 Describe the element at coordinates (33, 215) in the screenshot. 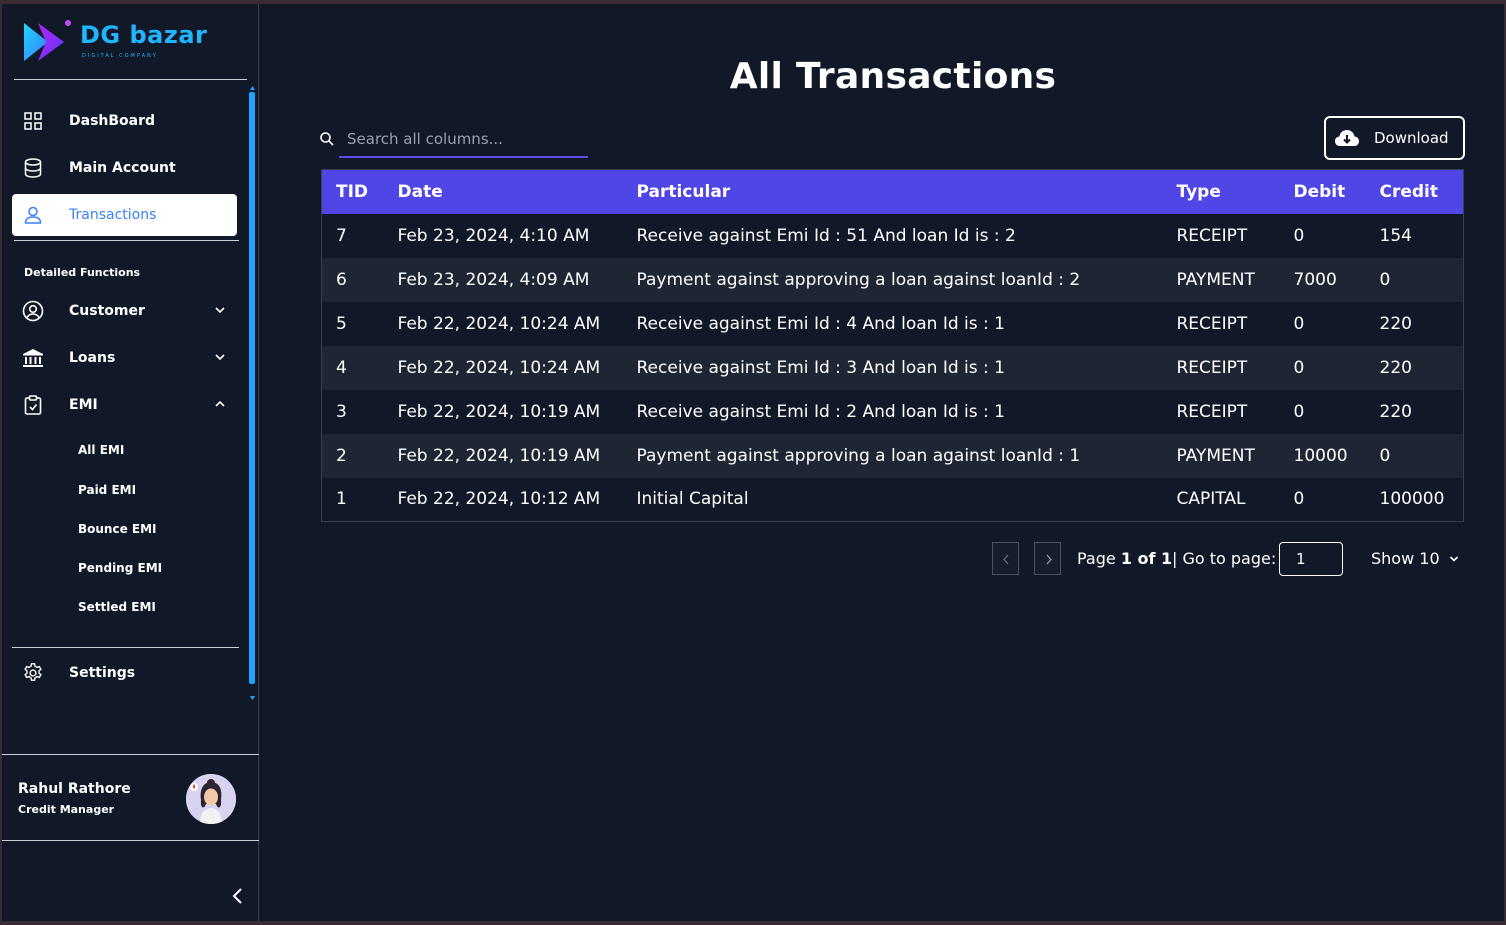

I see `user-icon` at that location.